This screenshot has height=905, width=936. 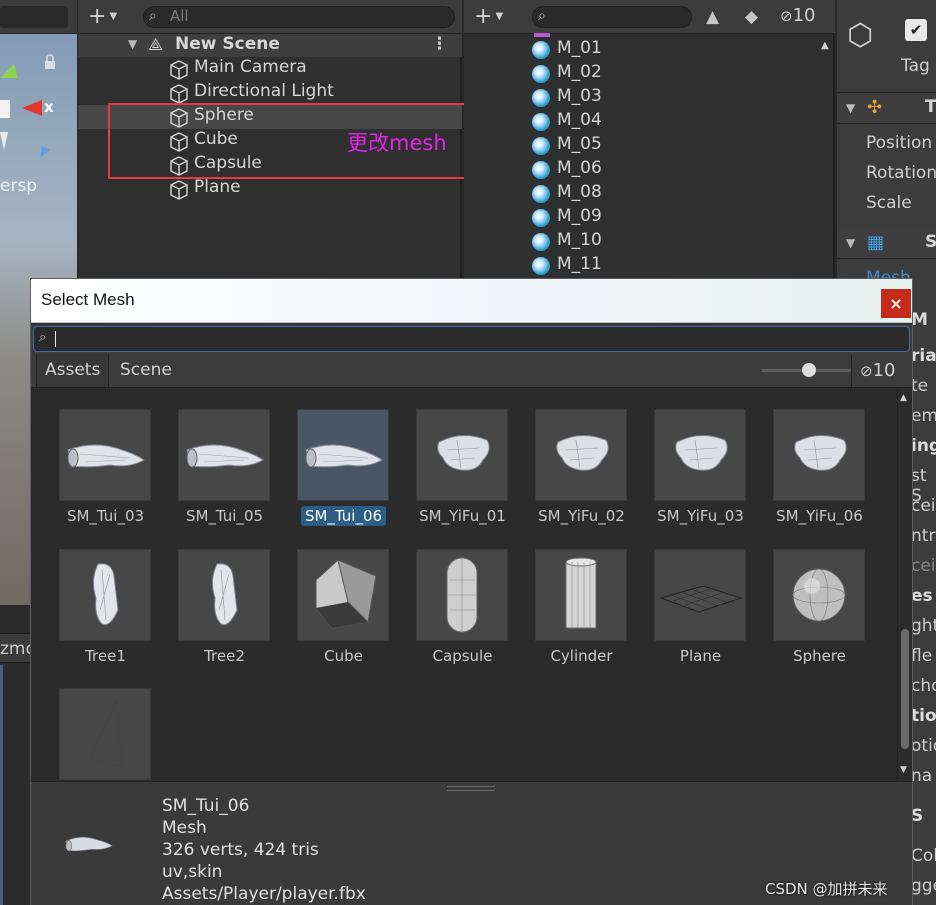 What do you see at coordinates (905, 689) in the screenshot?
I see `scrollbar-thumb` at bounding box center [905, 689].